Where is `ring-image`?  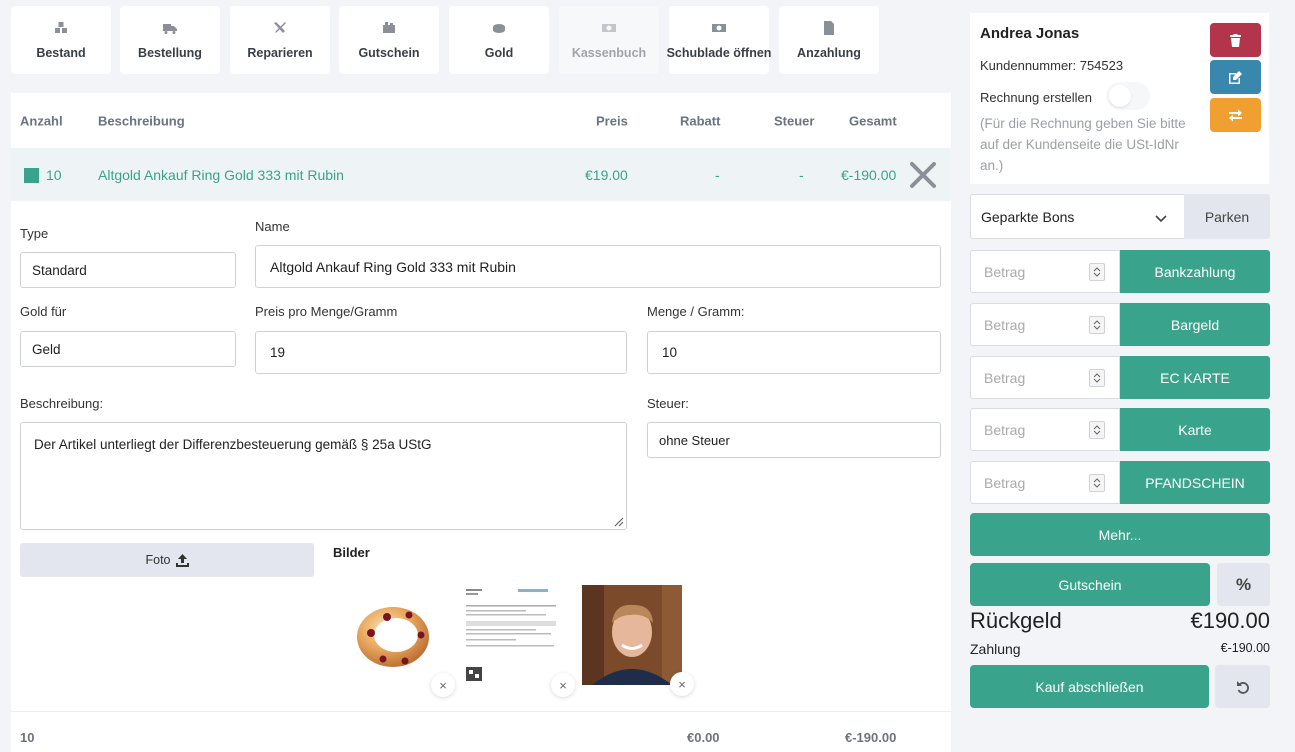 ring-image is located at coordinates (393, 635).